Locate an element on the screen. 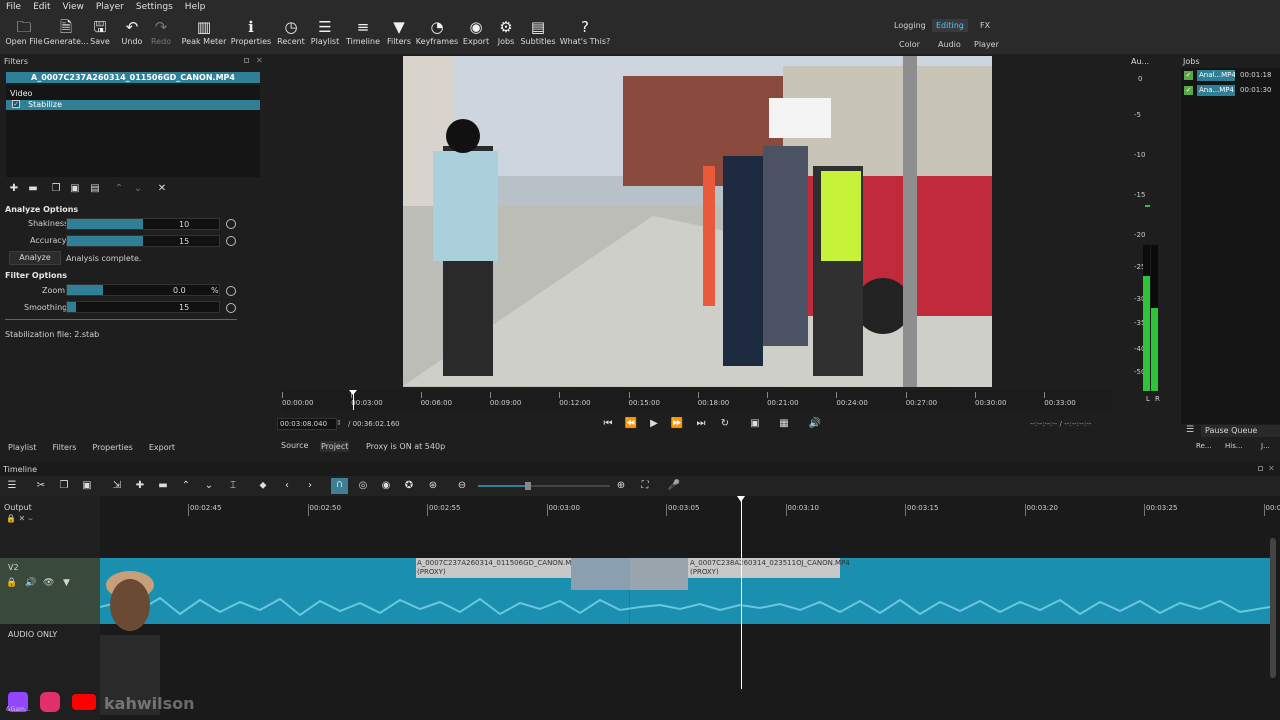 This screenshot has width=1280, height=720. skip-previous-icon: ⏮ is located at coordinates (608, 424).